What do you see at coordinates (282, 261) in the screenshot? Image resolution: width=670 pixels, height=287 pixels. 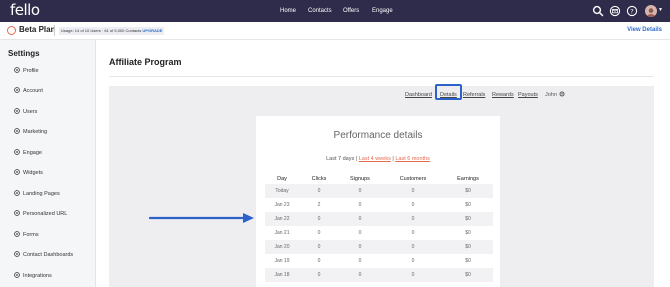 I see `table-cell: Jan 19` at bounding box center [282, 261].